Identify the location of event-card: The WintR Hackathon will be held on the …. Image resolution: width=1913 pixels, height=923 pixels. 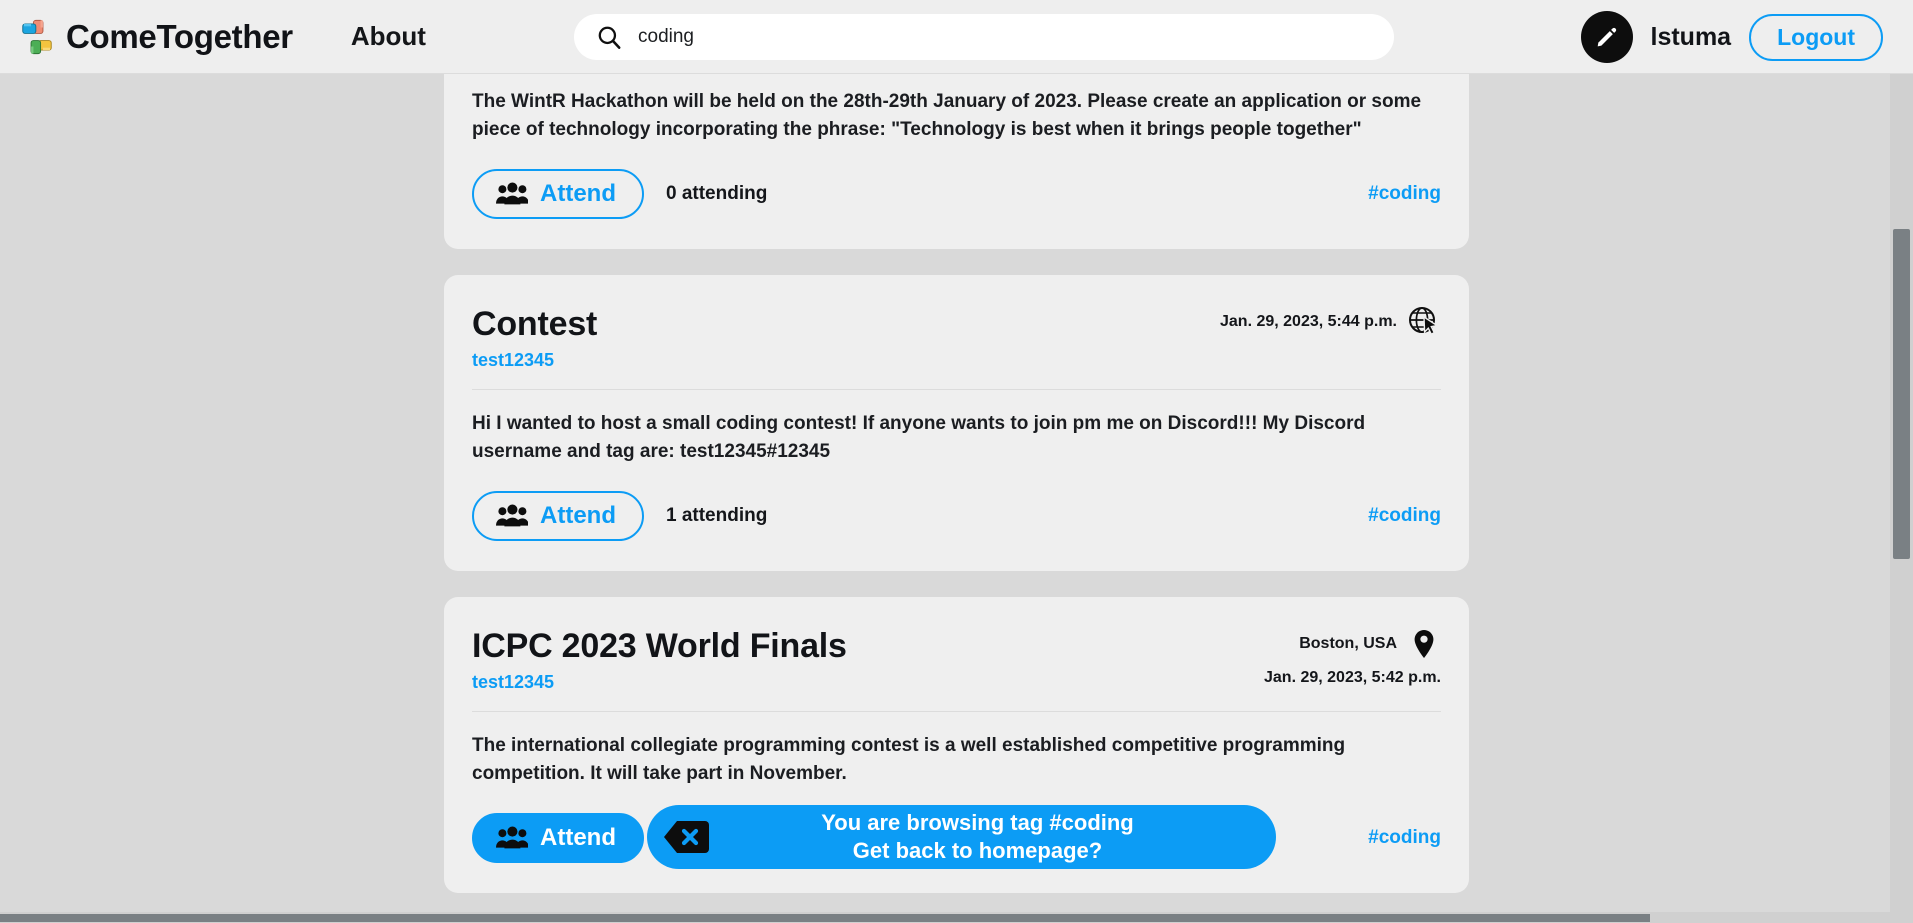
(956, 162).